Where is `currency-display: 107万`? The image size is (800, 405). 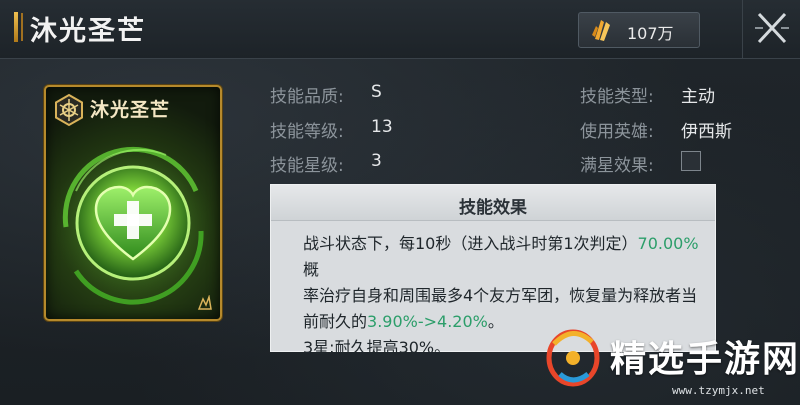
currency-display: 107万 is located at coordinates (639, 30).